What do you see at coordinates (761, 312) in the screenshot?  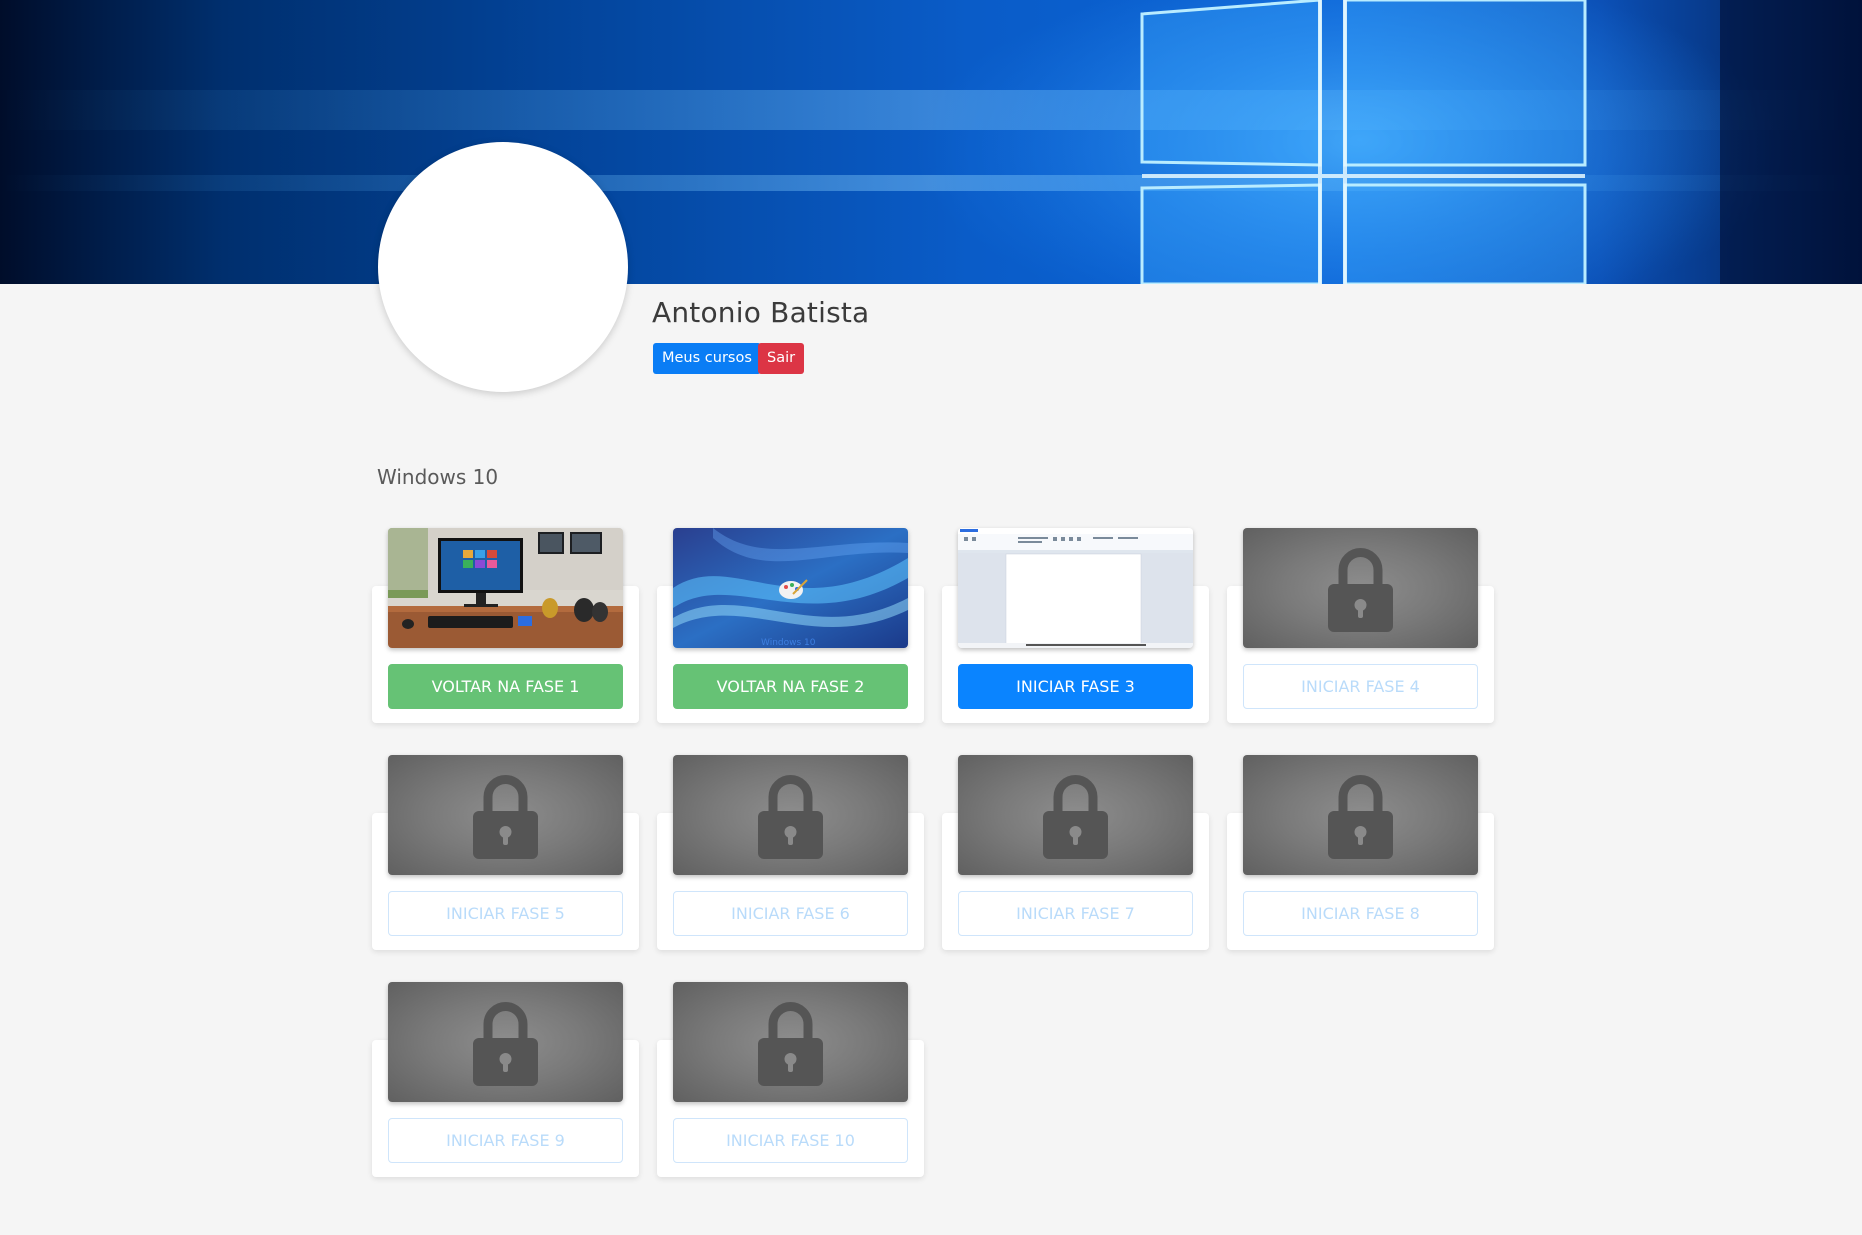 I see `user-name: Antonio Batista` at bounding box center [761, 312].